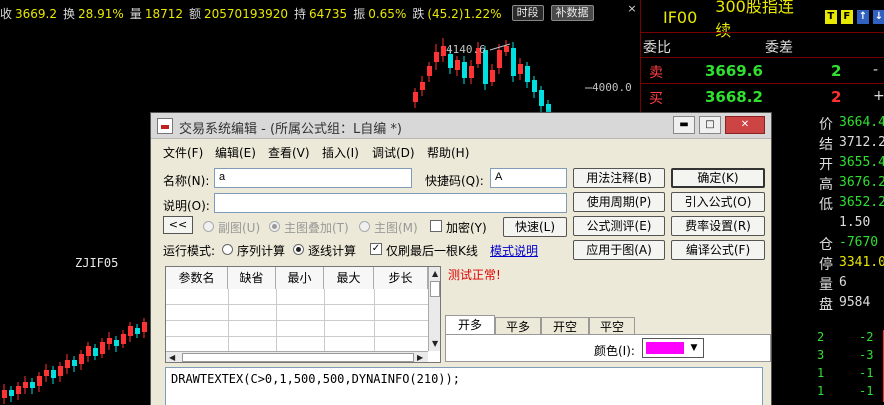 The image size is (884, 405). I want to click on sell-row: 卖 3669.6 2 -, so click(762, 70).